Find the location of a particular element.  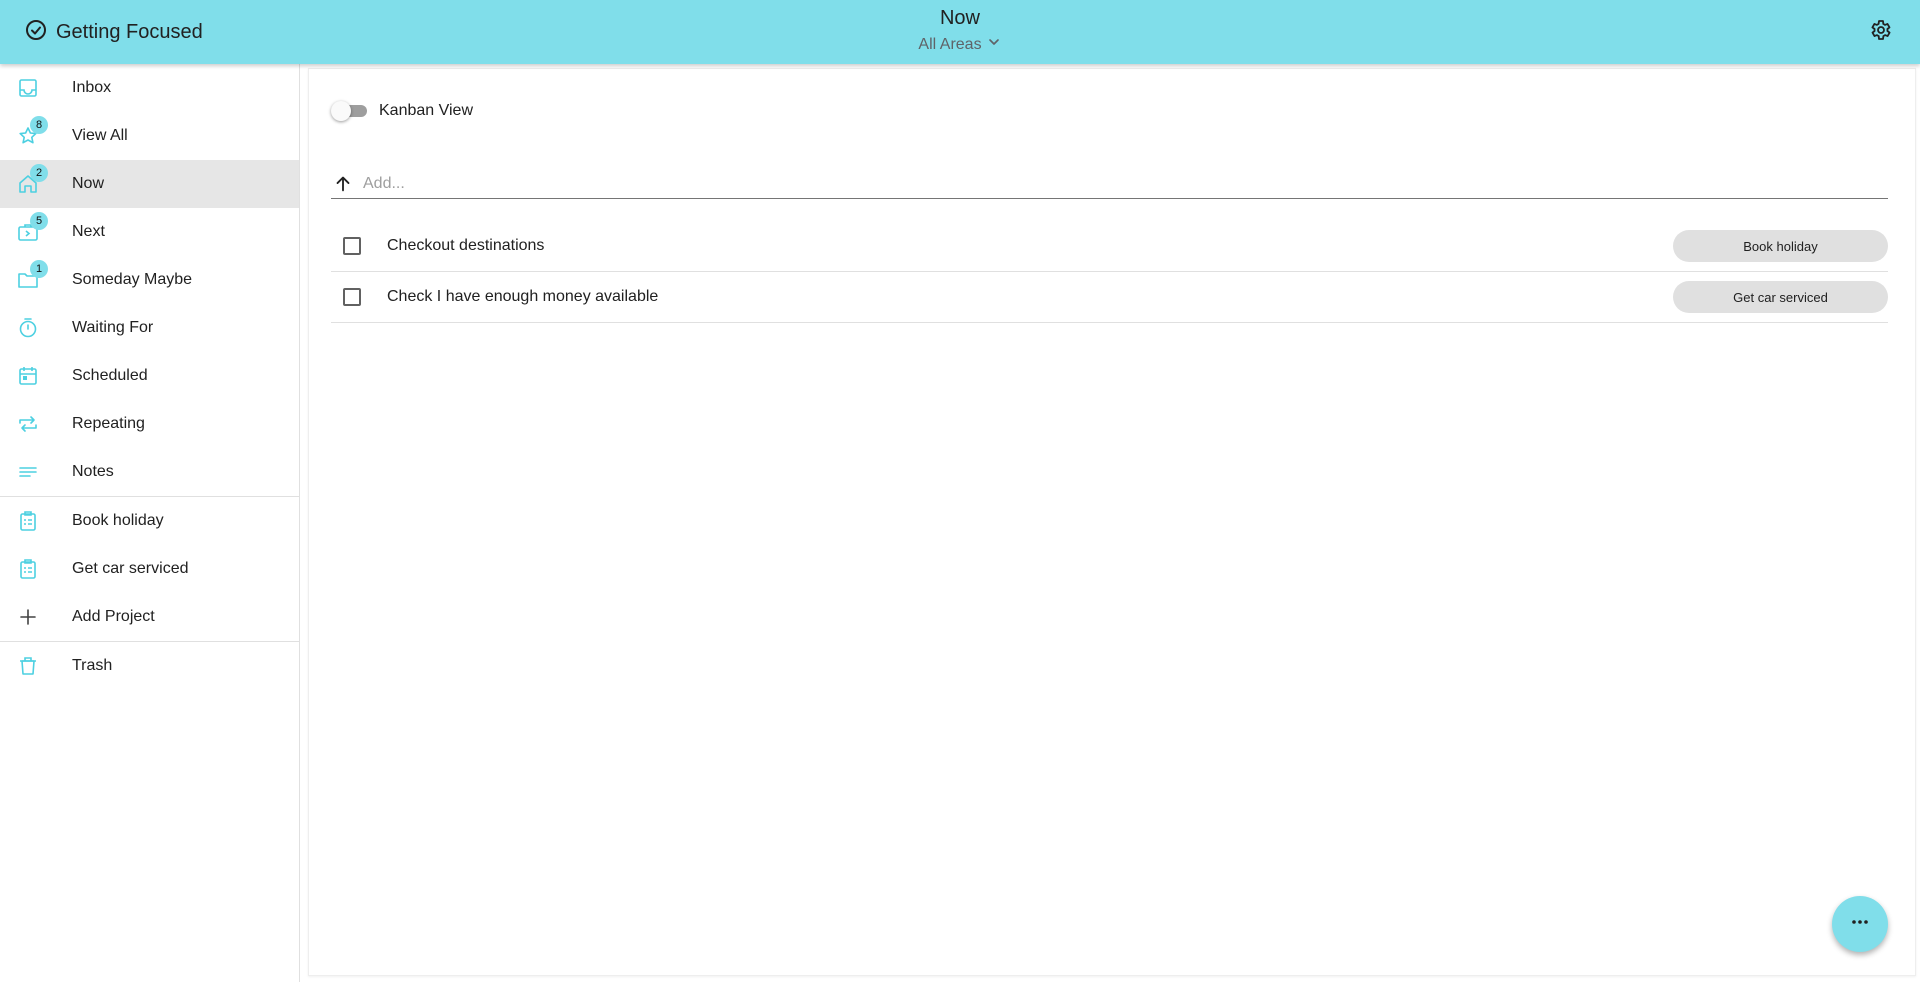

area-selector-label: All Areas is located at coordinates (950, 44).